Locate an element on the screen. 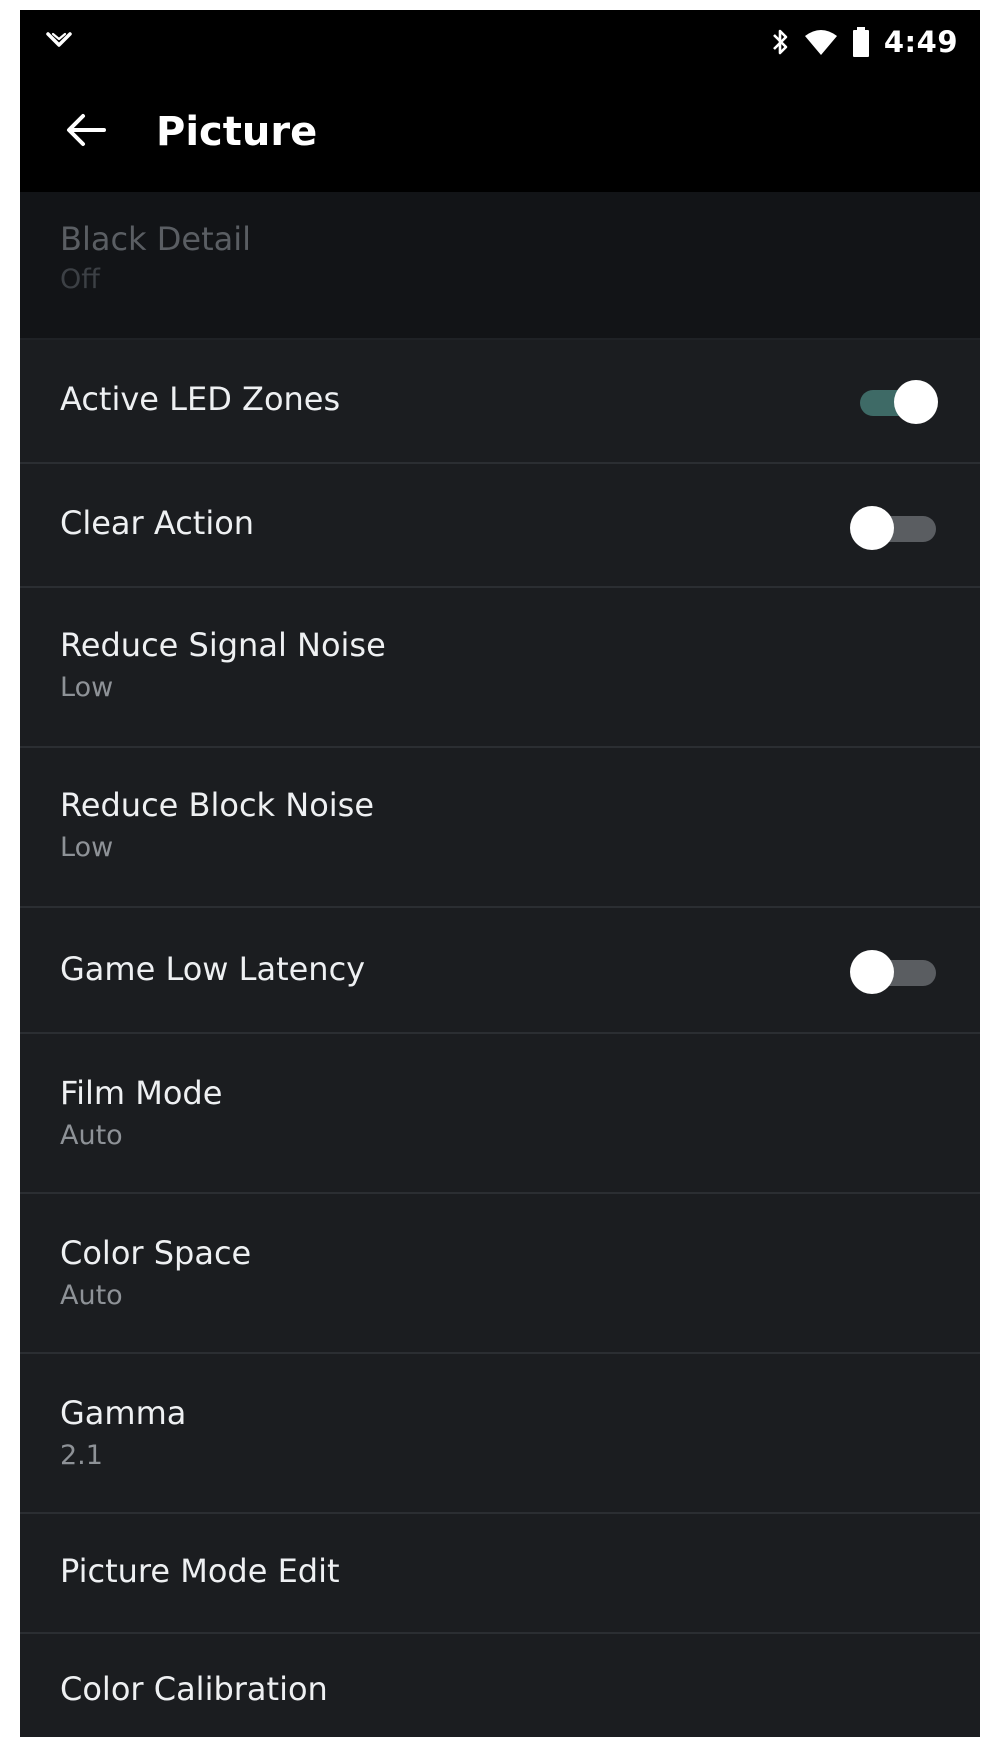  setting-title: Color Calibration is located at coordinates (194, 1689).